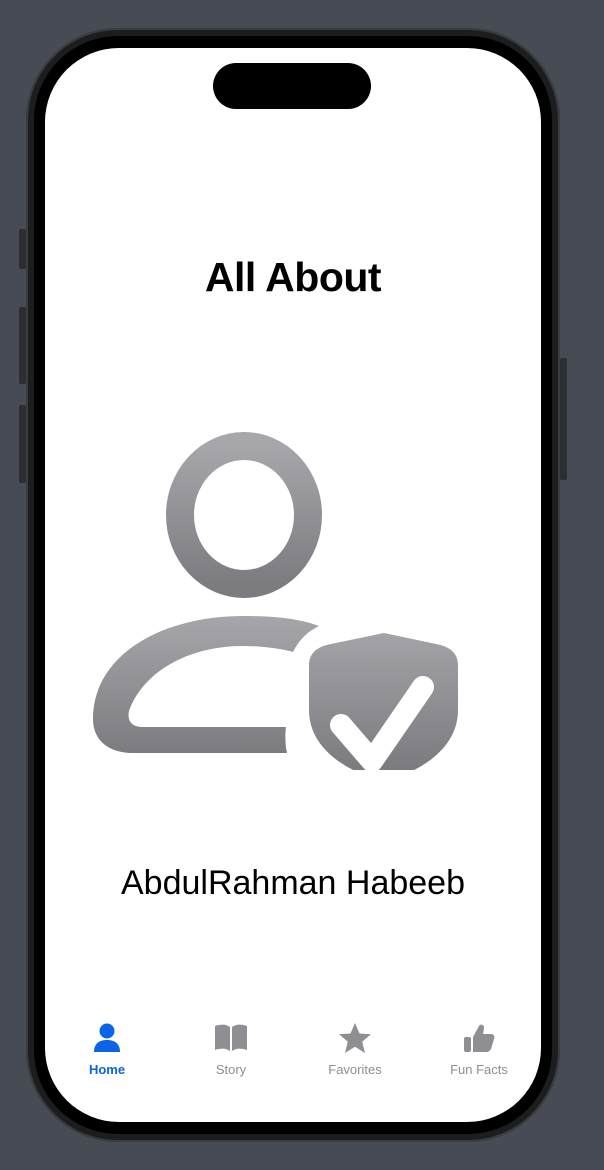 Image resolution: width=604 pixels, height=1170 pixels. Describe the element at coordinates (563, 419) in the screenshot. I see `power-button` at that location.